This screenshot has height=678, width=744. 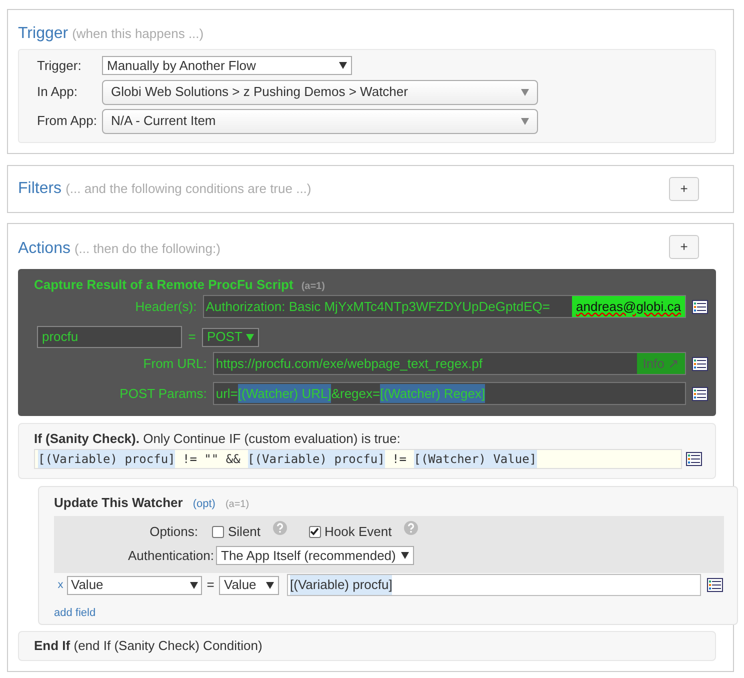 What do you see at coordinates (494, 585) in the screenshot?
I see `expression-field: [(Variable) procfu]` at bounding box center [494, 585].